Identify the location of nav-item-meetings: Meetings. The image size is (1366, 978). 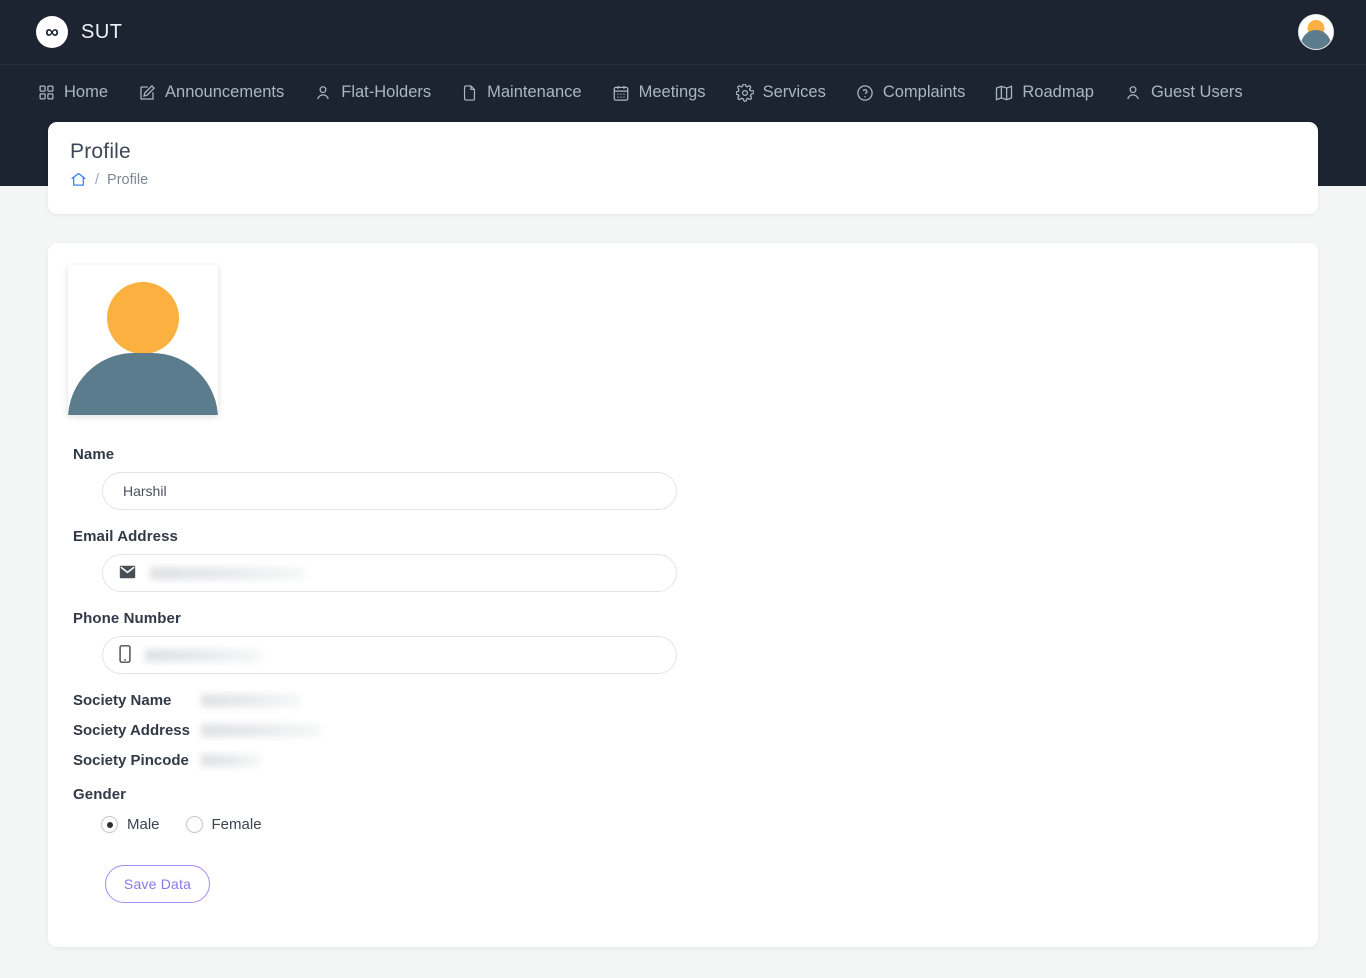
(666, 92).